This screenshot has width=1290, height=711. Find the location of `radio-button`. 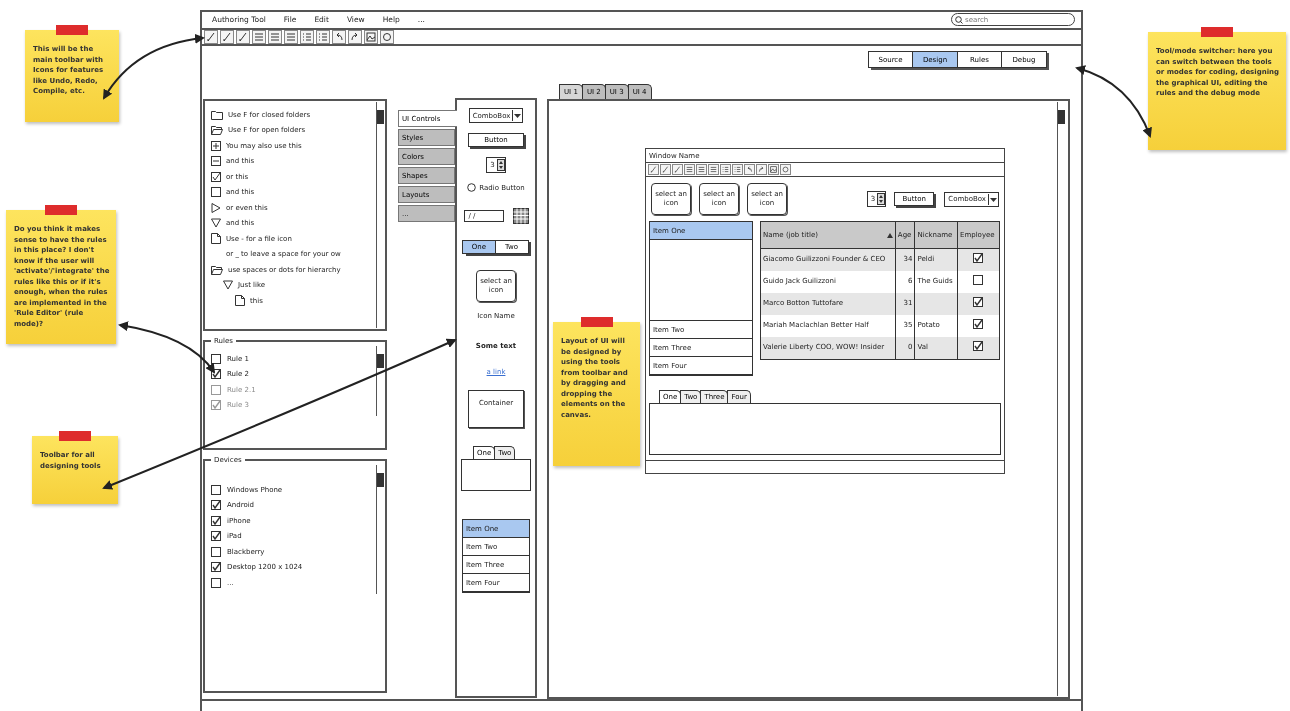

radio-button is located at coordinates (472, 188).